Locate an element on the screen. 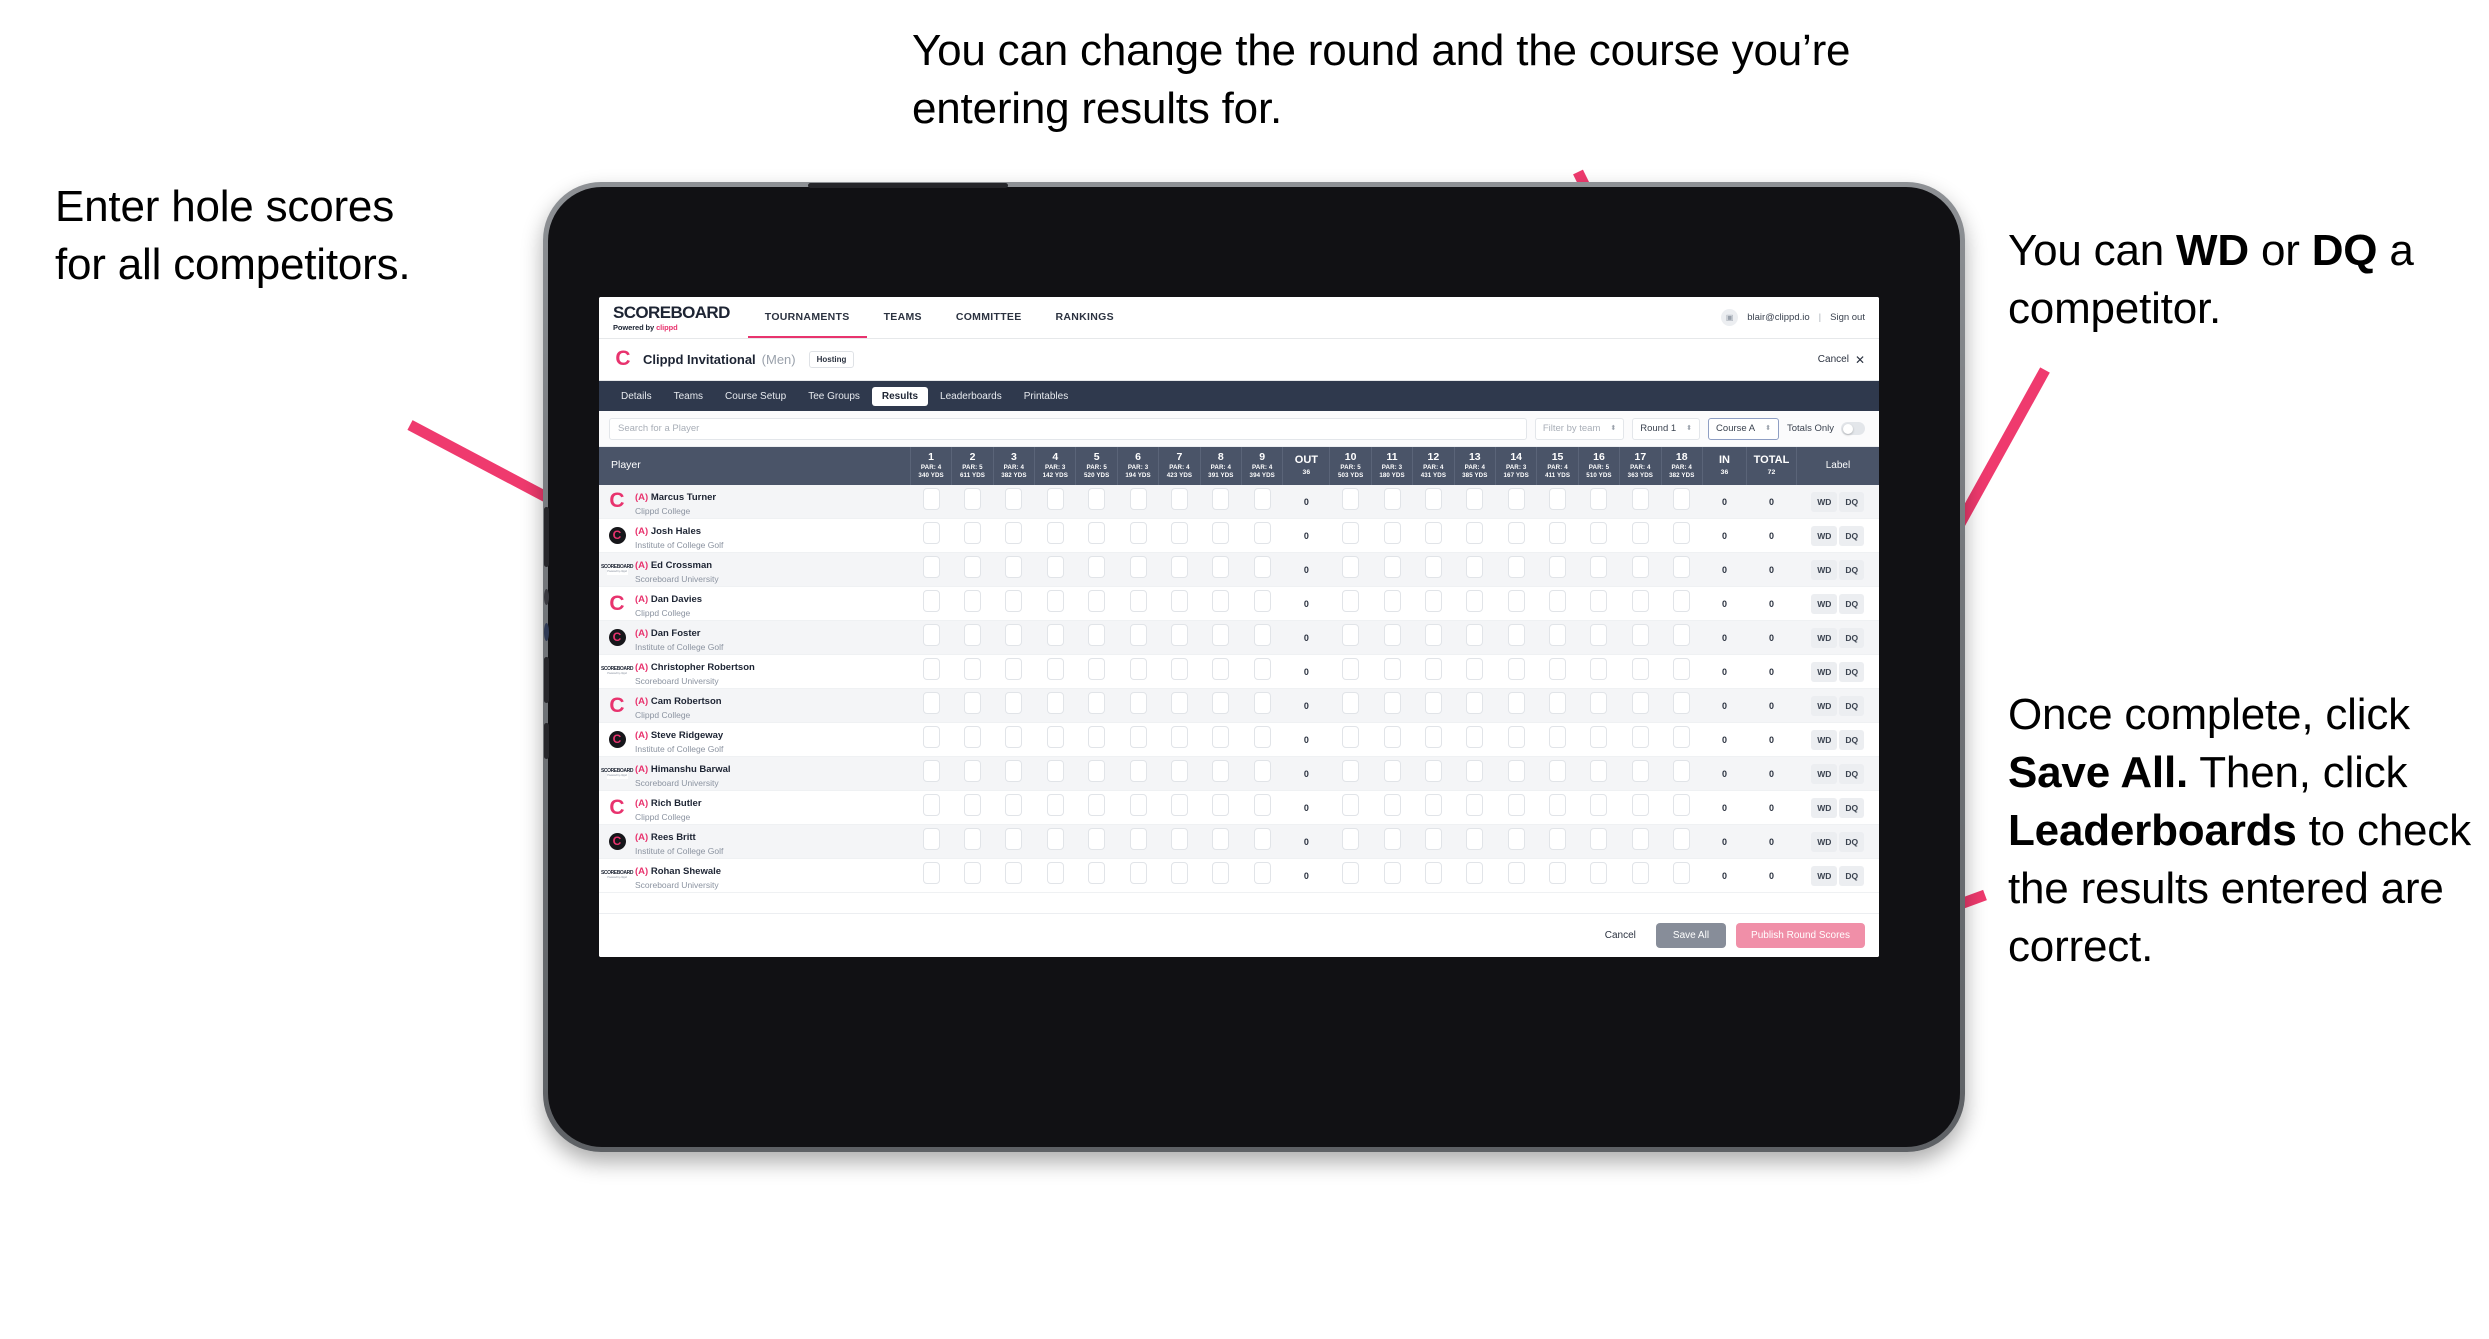  save-all-button: Save All is located at coordinates (1691, 935).